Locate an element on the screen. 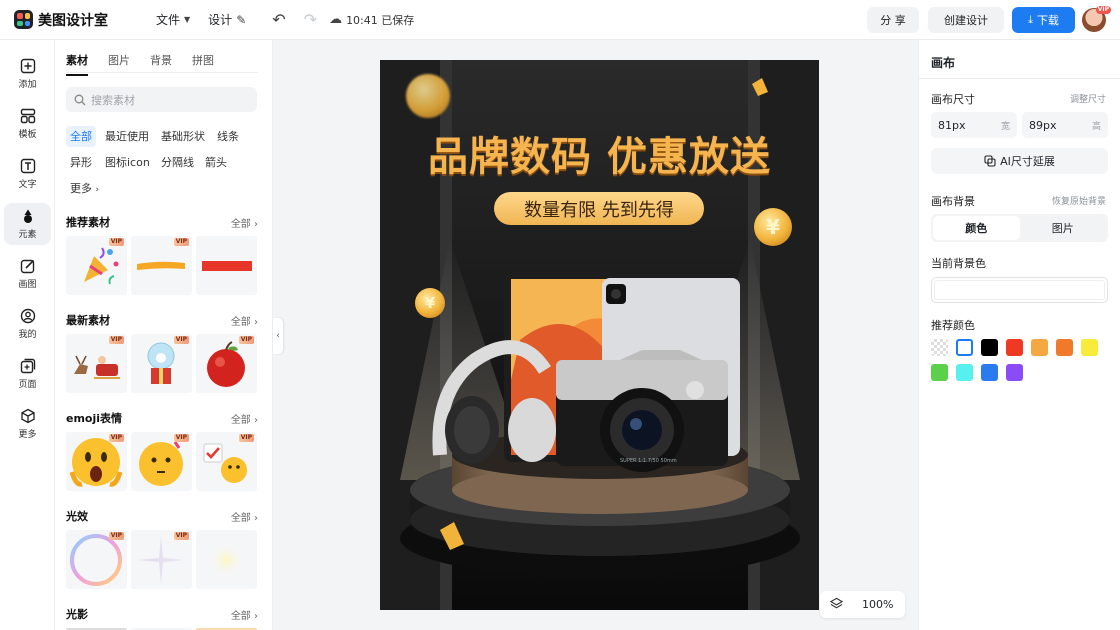  canvas-height-field: 89px 高 is located at coordinates (1065, 125).